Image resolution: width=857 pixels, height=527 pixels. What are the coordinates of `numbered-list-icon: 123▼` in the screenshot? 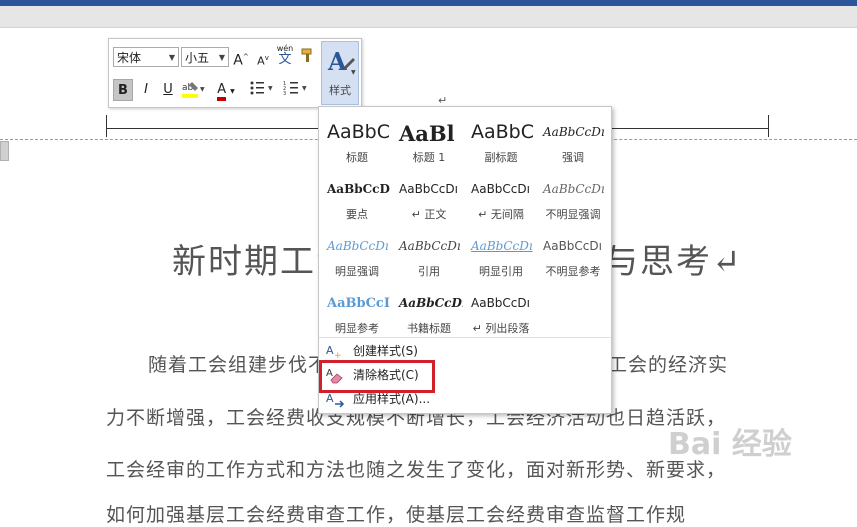 It's located at (295, 89).